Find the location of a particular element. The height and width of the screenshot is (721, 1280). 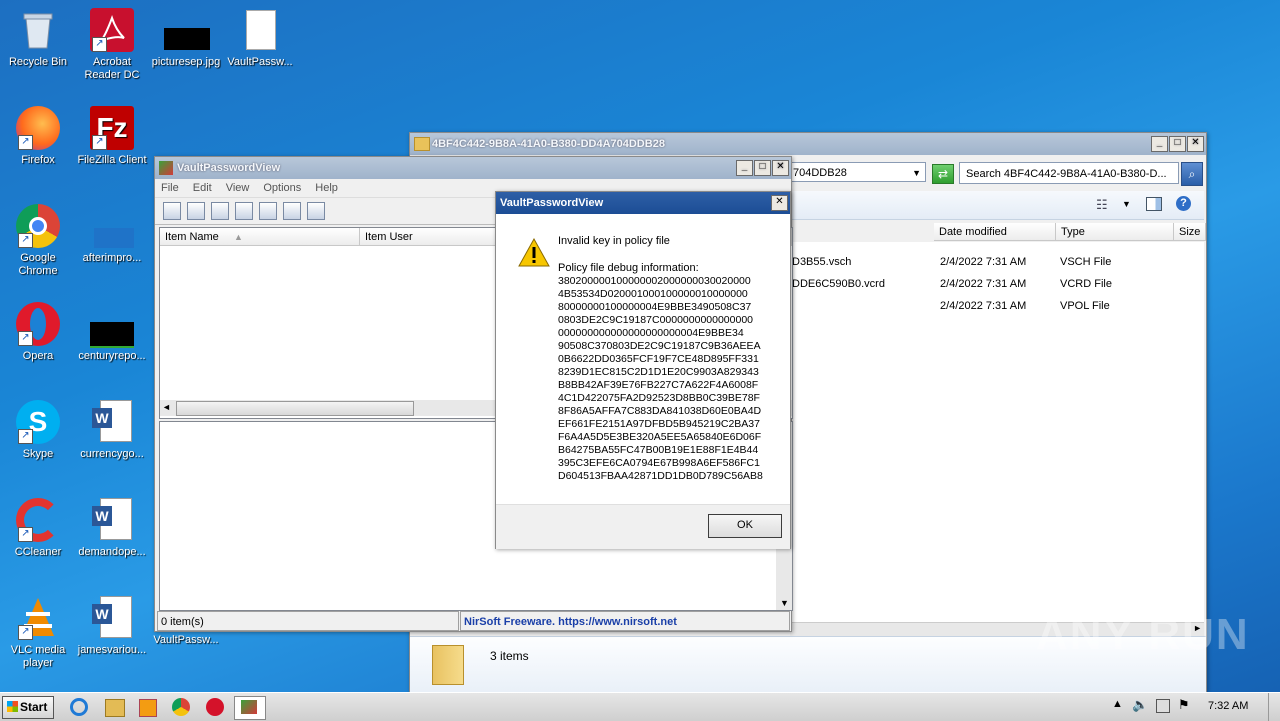

menu-options: Options is located at coordinates (282, 188).